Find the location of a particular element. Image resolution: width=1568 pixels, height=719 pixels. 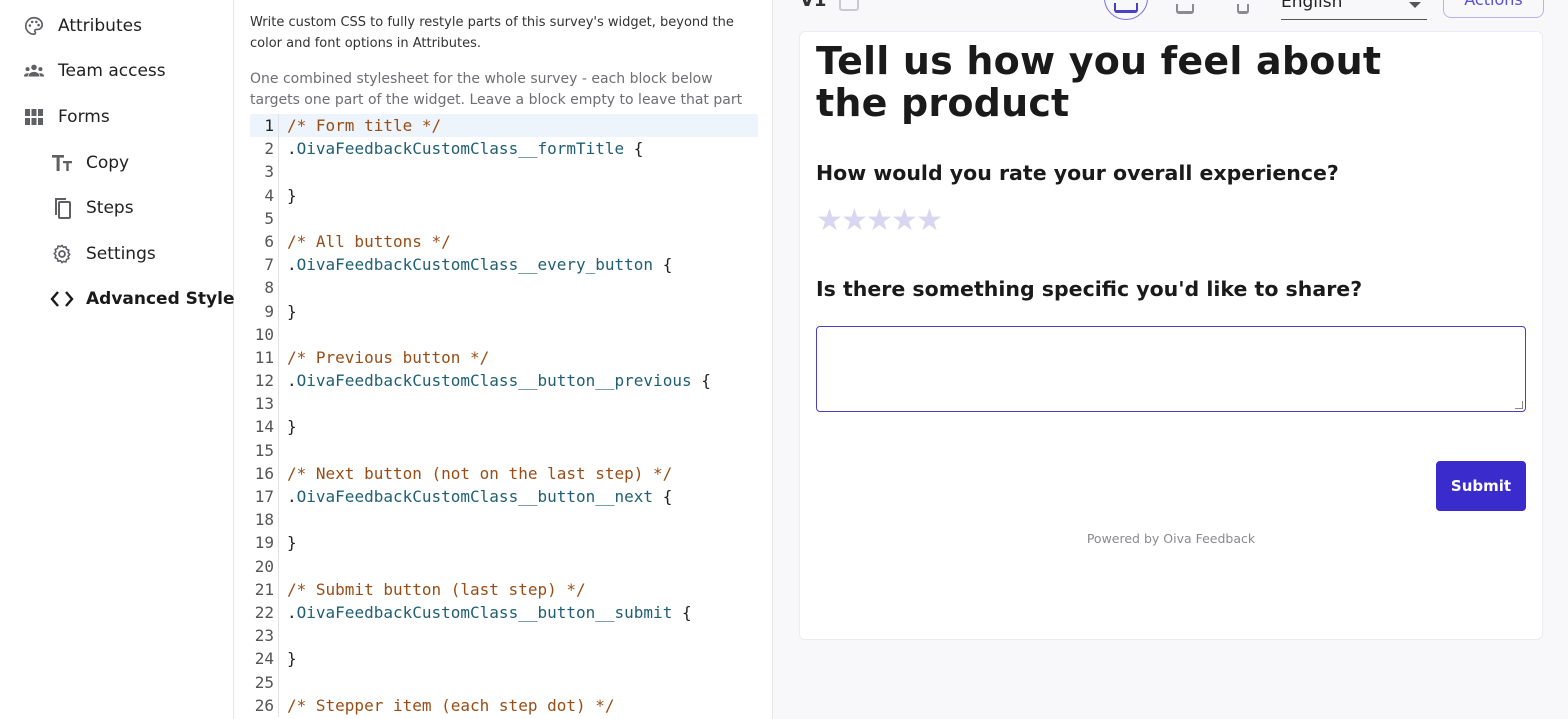

chevron-down-icon is located at coordinates (1415, 5).